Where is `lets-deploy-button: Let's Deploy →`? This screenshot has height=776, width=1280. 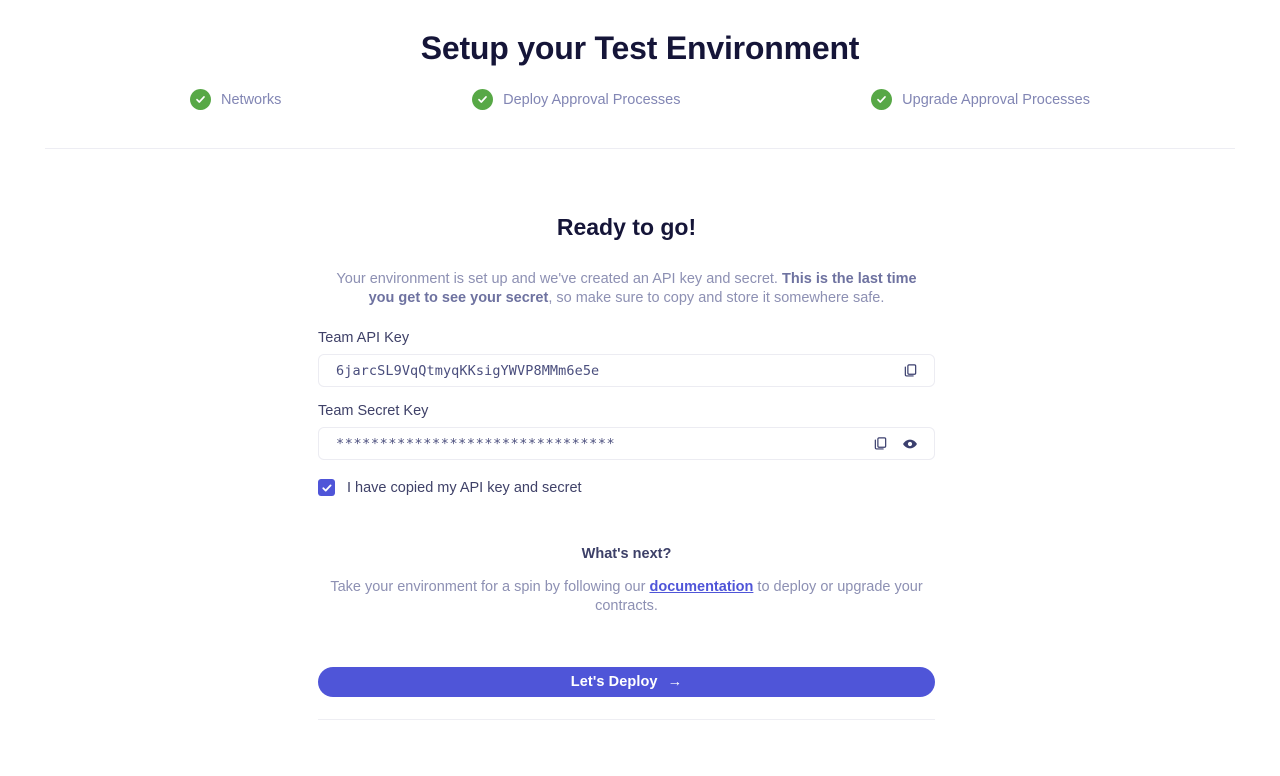
lets-deploy-button: Let's Deploy → is located at coordinates (626, 682).